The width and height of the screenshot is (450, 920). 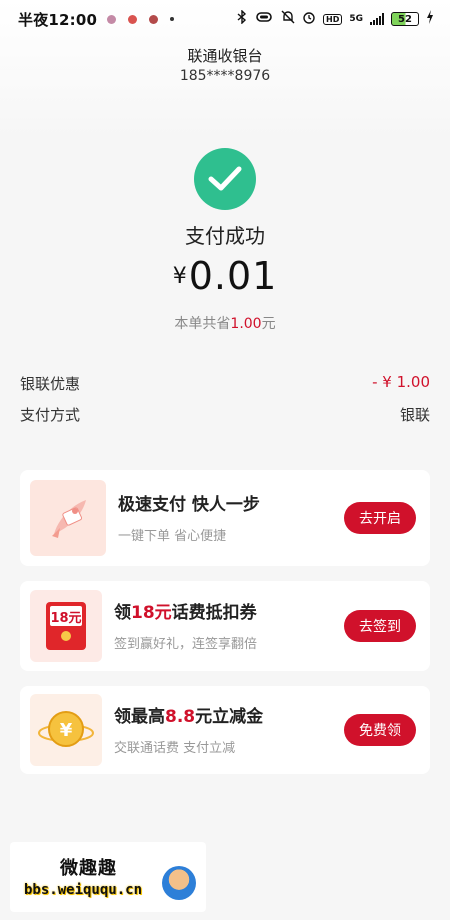 What do you see at coordinates (242, 18) in the screenshot?
I see `bluetooth-icon` at bounding box center [242, 18].